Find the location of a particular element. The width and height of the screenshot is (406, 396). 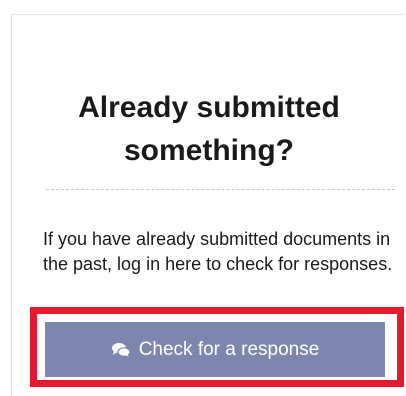

panel-title: Already submitted something? is located at coordinates (209, 129).